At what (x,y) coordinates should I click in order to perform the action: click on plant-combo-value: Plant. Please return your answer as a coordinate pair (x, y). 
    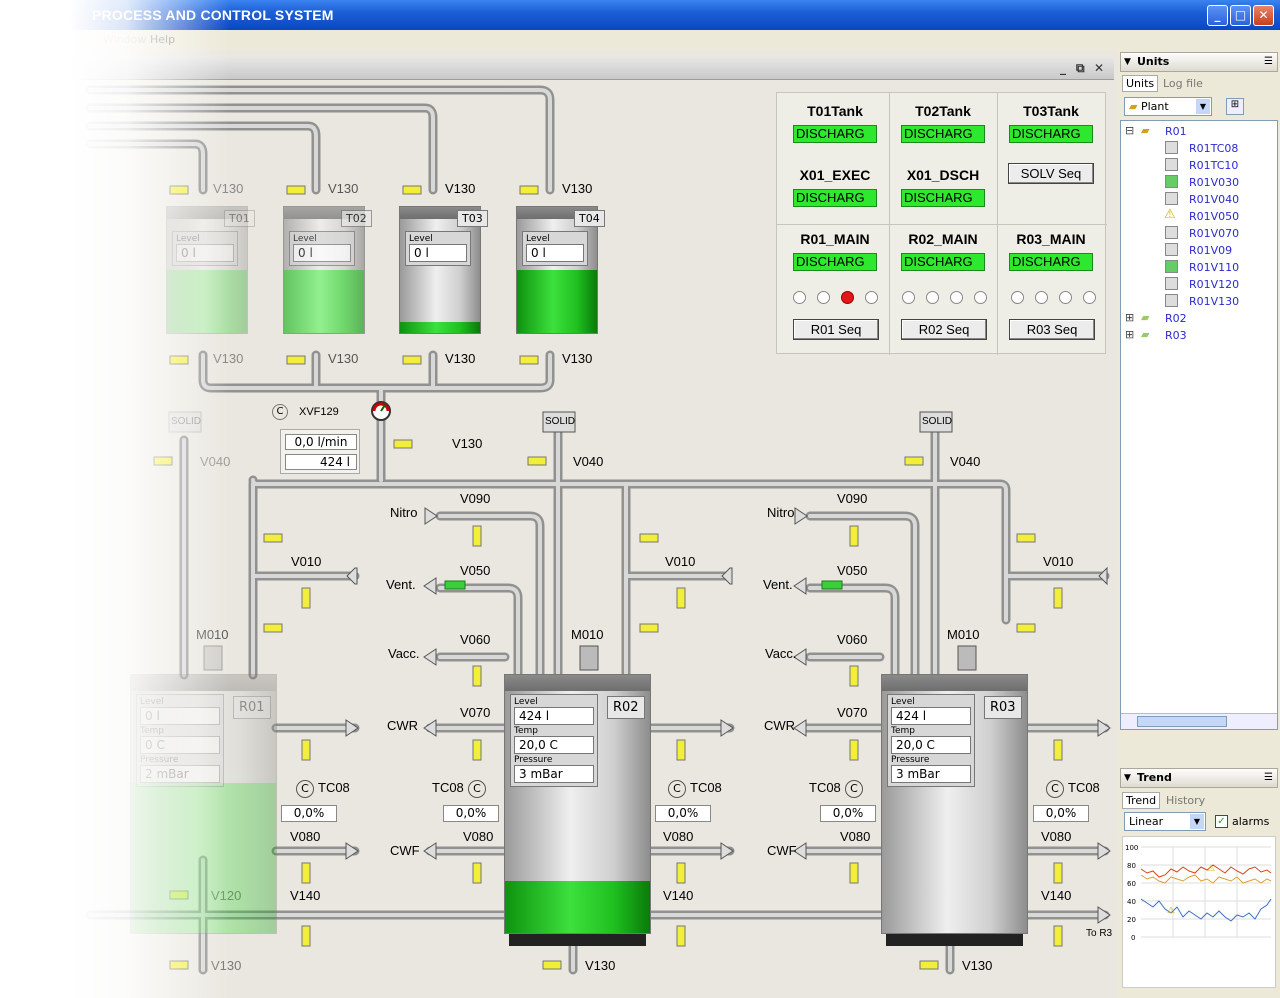
    Looking at the image, I should click on (1154, 106).